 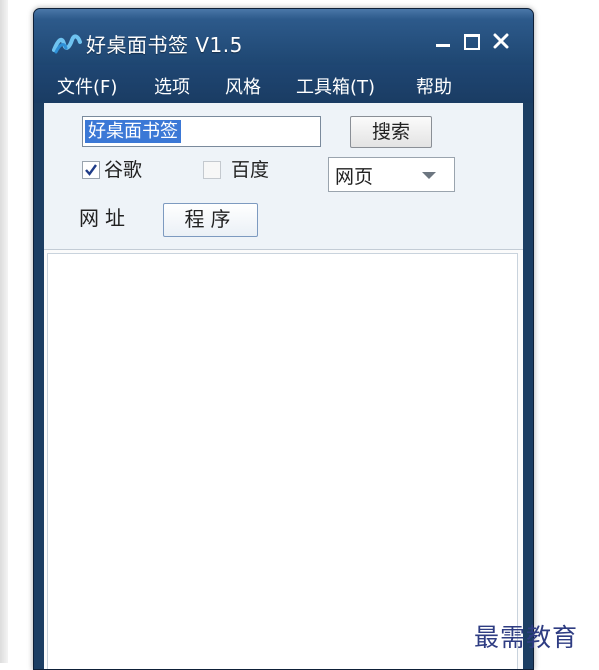 What do you see at coordinates (105, 220) in the screenshot?
I see `tab-url: 网址` at bounding box center [105, 220].